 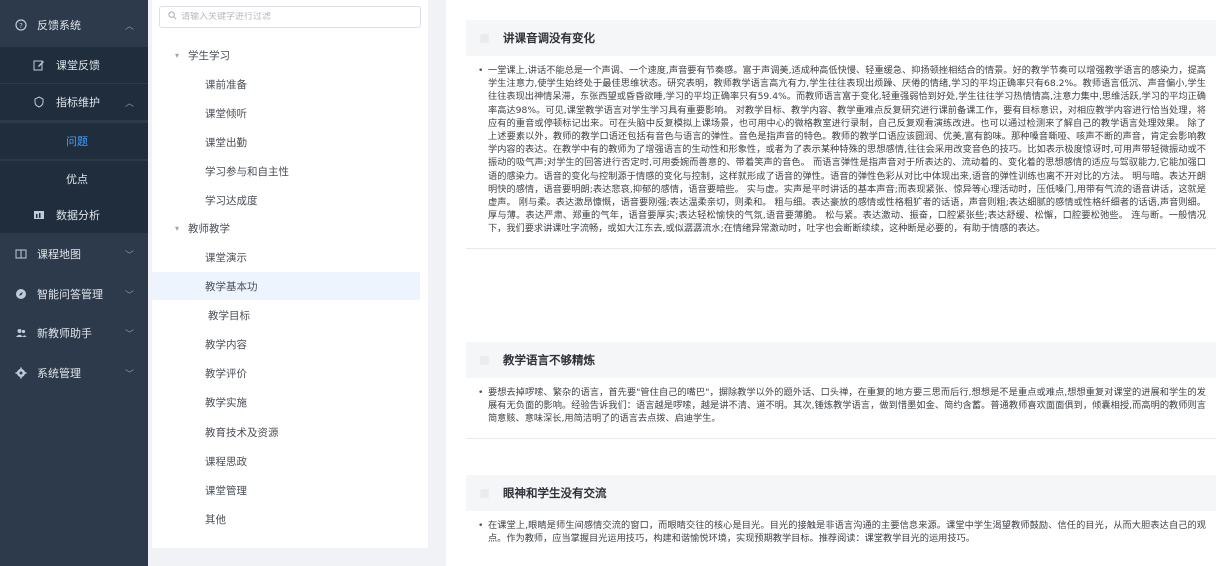 I want to click on tree-node-teaching-goals: 教学目标, so click(x=286, y=315).